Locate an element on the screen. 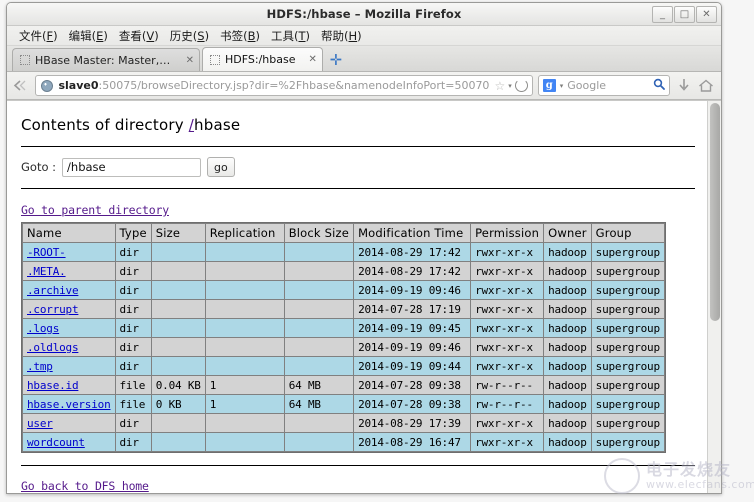 The width and height of the screenshot is (754, 502). vertical-scrollbar is located at coordinates (714, 297).